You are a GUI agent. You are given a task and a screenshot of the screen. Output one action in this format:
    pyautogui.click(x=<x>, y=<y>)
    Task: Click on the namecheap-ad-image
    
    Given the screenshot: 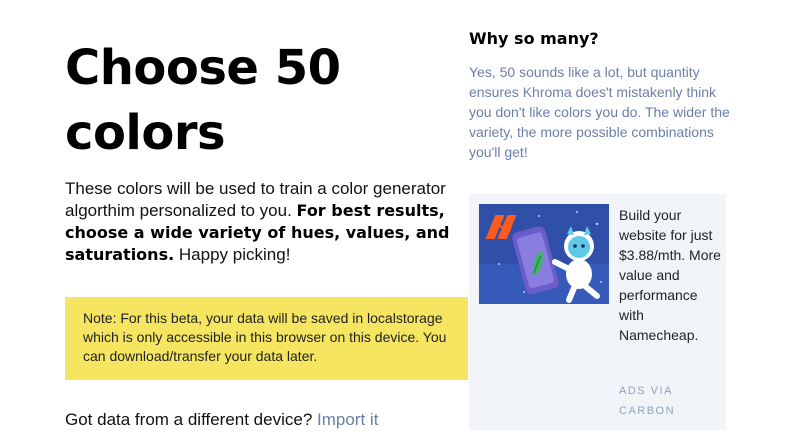 What is the action you would take?
    pyautogui.click(x=544, y=254)
    